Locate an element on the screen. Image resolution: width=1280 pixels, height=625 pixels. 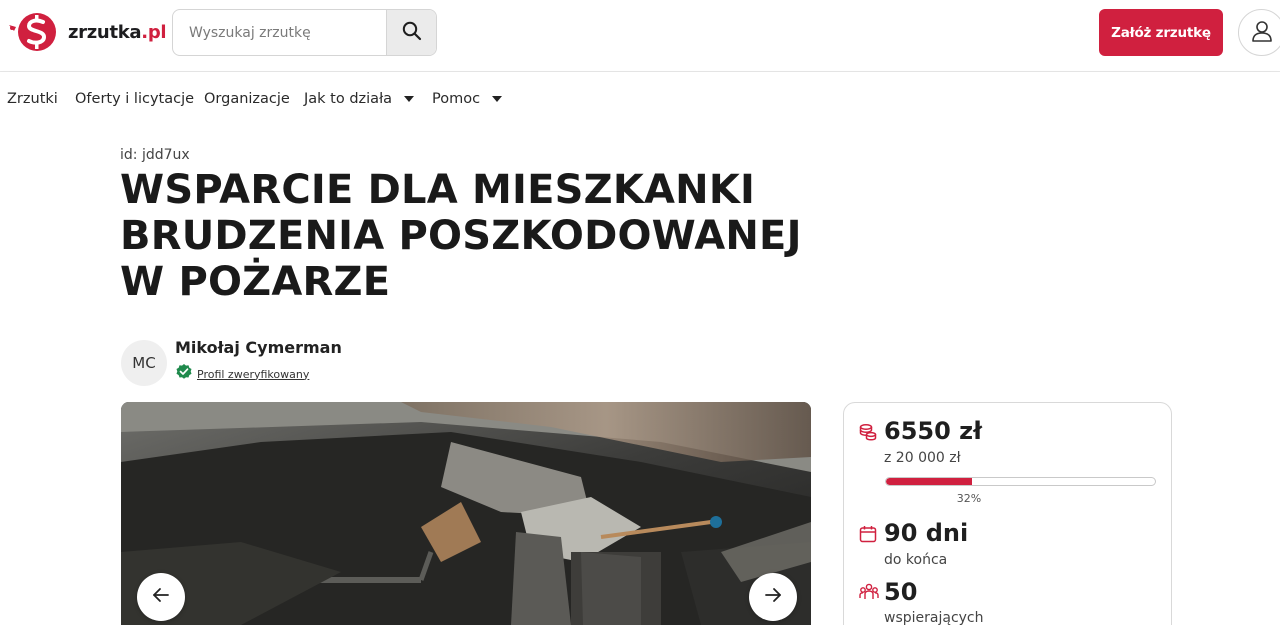
nav-item-organizations: Organizacje is located at coordinates (247, 99).